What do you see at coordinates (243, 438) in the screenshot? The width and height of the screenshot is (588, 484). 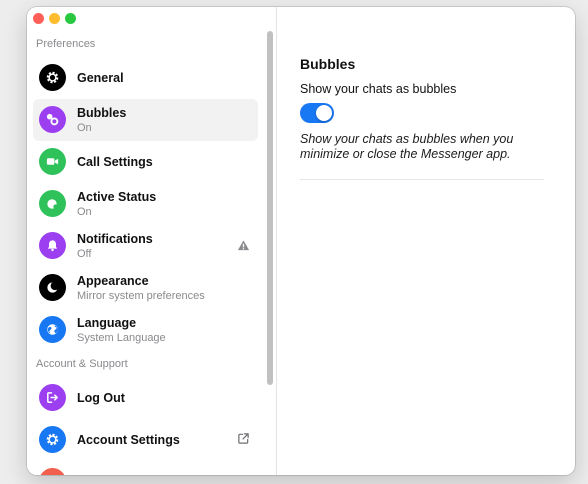 I see `external-link-icon` at bounding box center [243, 438].